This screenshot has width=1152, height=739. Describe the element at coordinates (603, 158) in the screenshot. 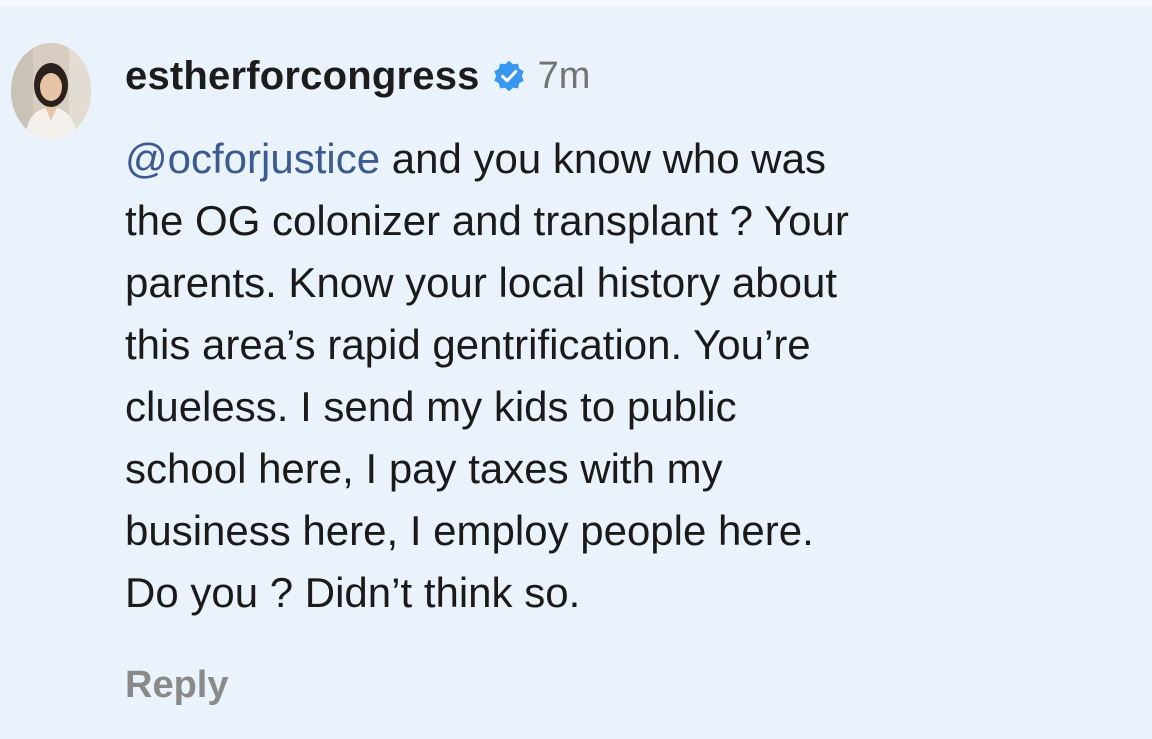

I see `comment-line-text: and you know who was` at that location.